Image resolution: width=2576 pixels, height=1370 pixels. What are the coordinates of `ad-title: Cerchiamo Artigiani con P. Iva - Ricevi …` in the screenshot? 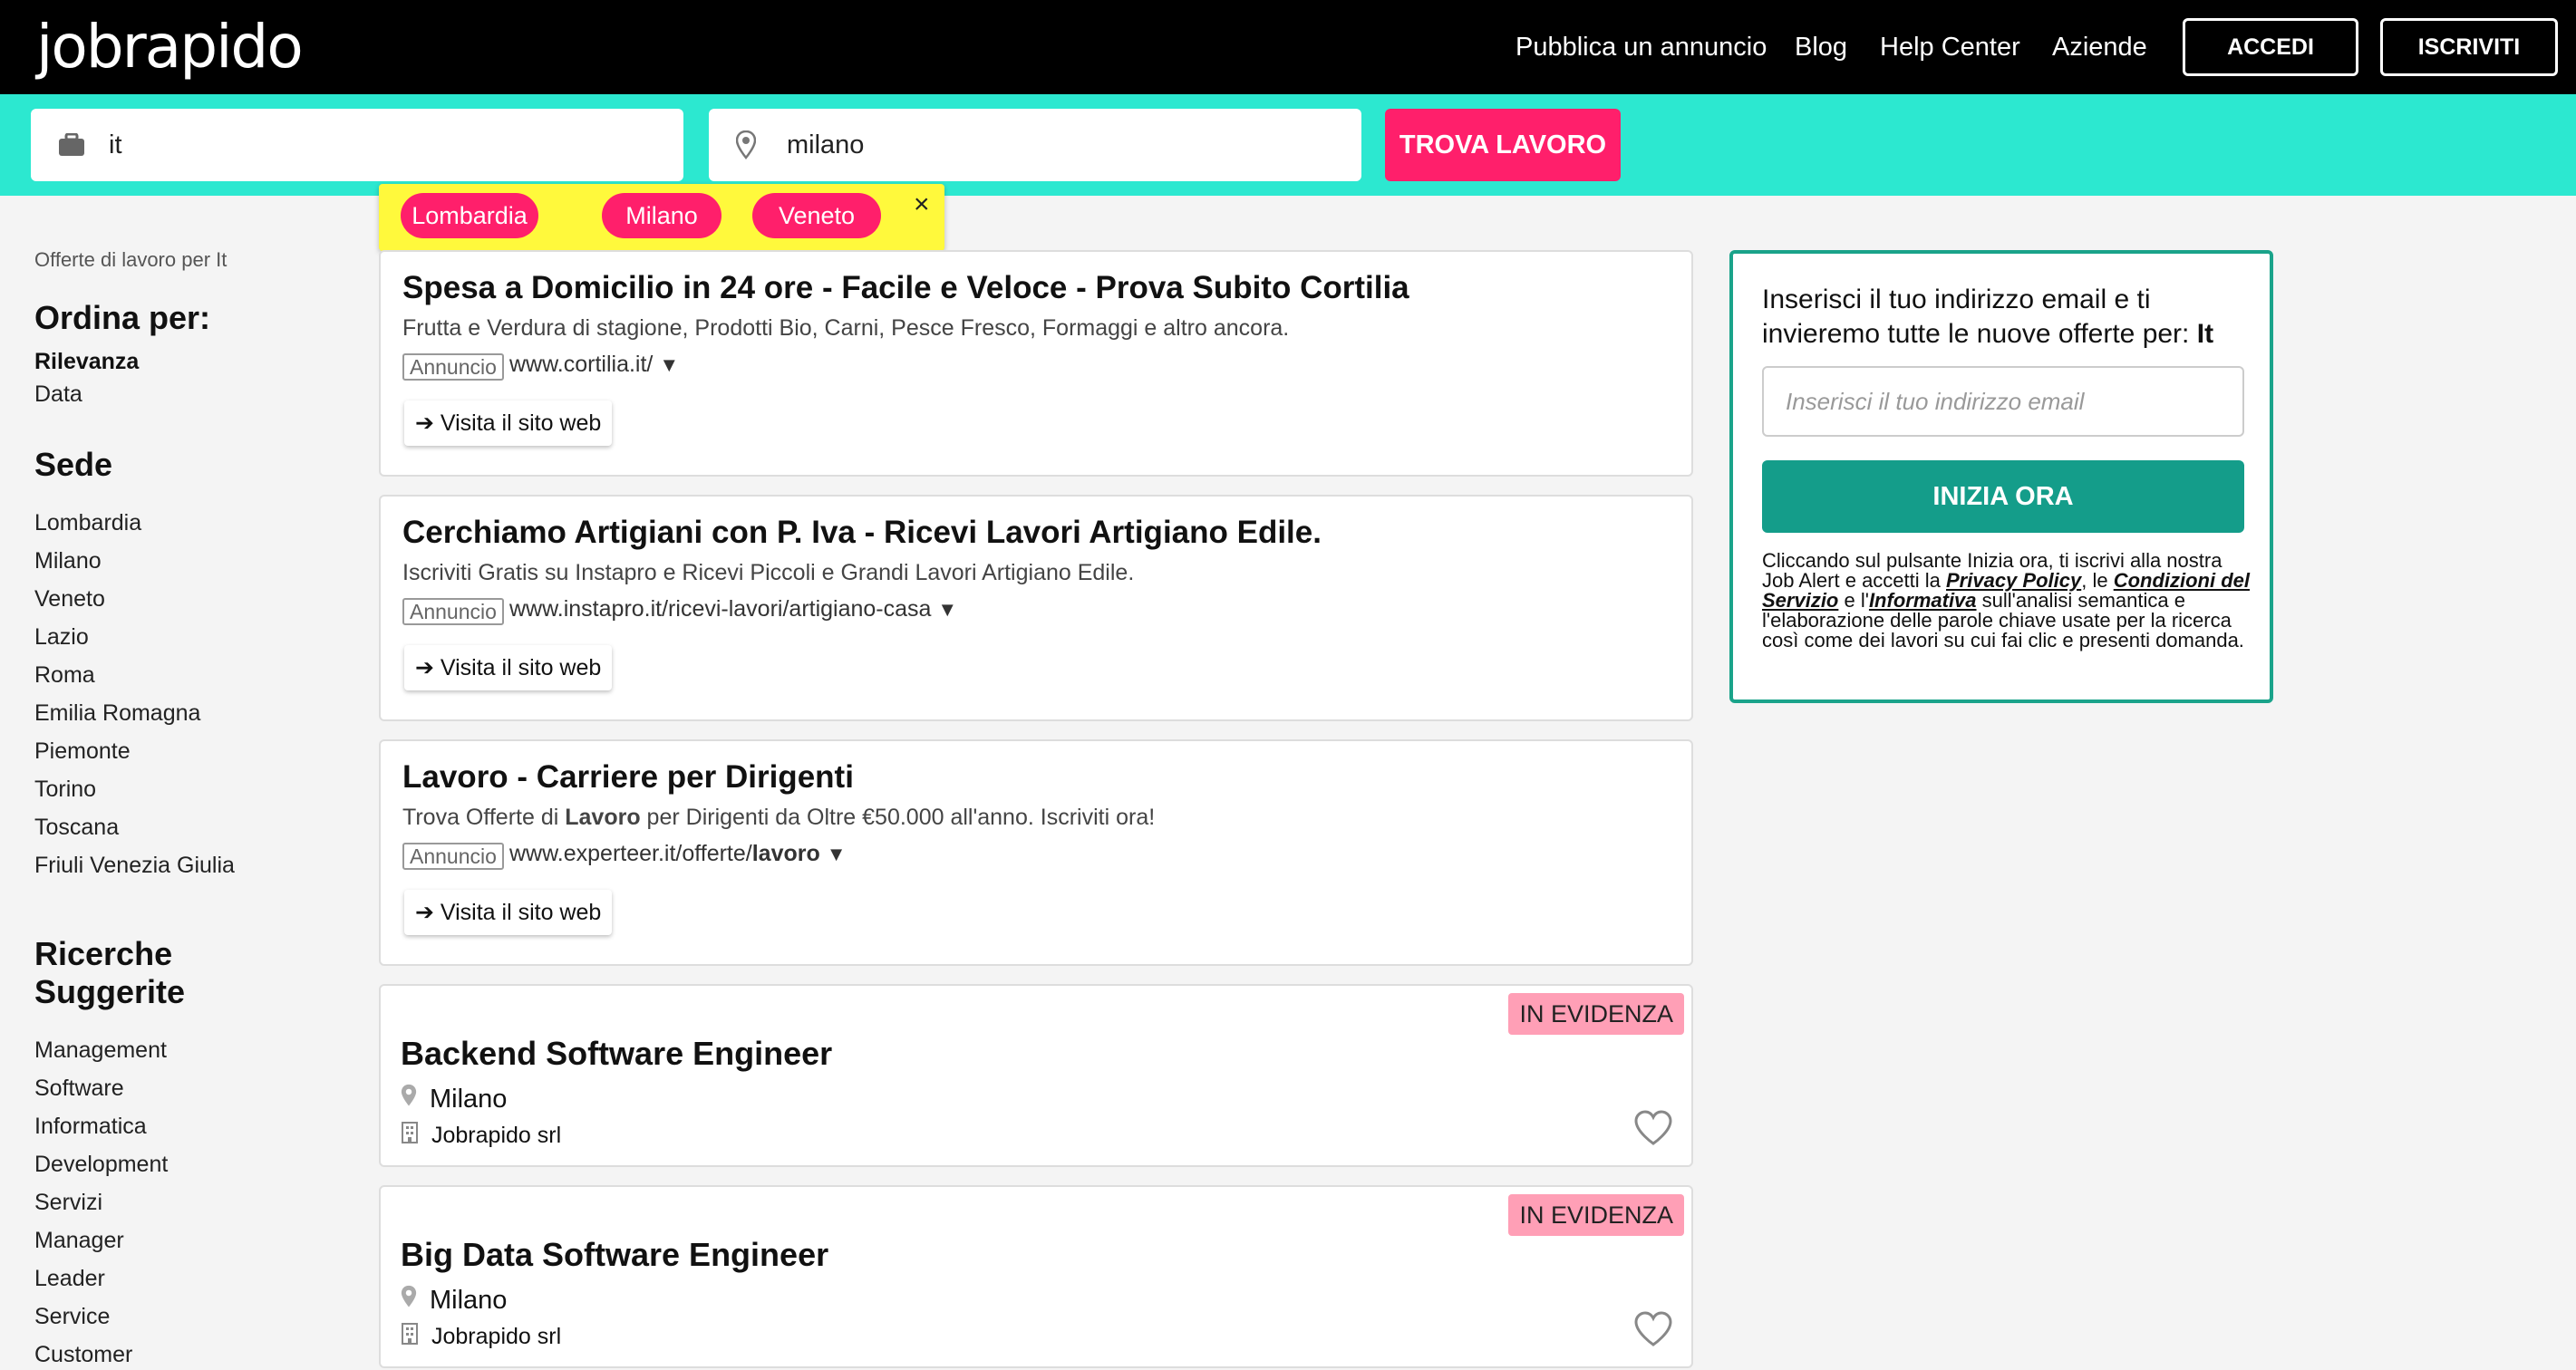 It's located at (862, 533).